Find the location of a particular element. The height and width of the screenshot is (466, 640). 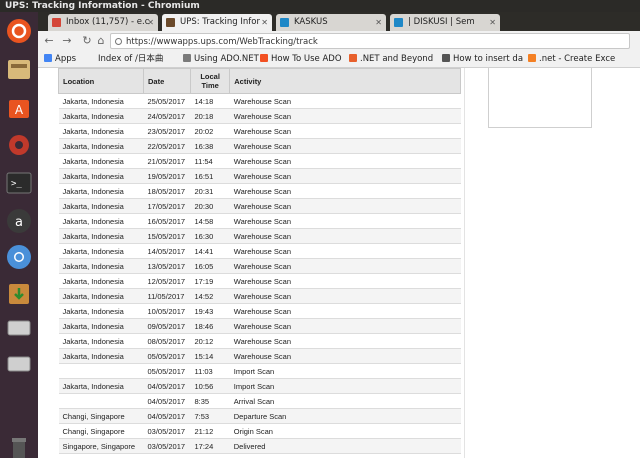

blogger-icon is located at coordinates (353, 58).